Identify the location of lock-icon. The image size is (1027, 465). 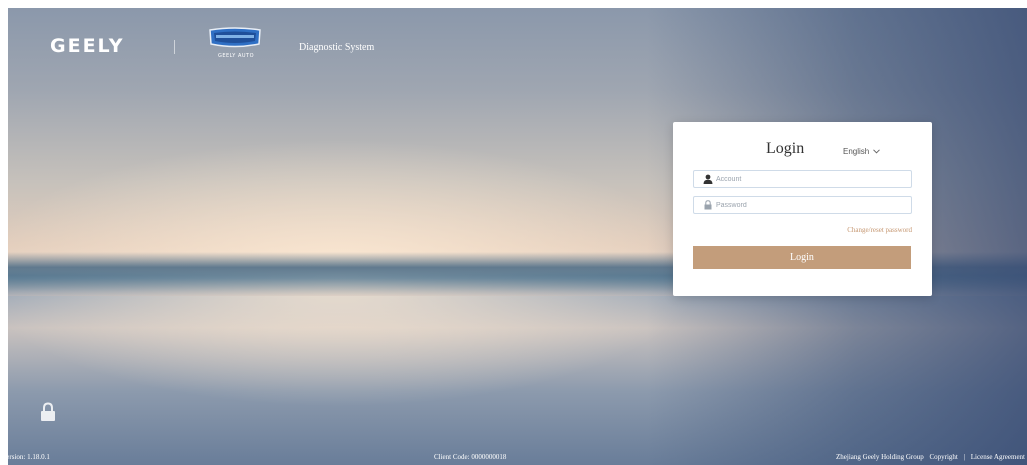
(708, 205).